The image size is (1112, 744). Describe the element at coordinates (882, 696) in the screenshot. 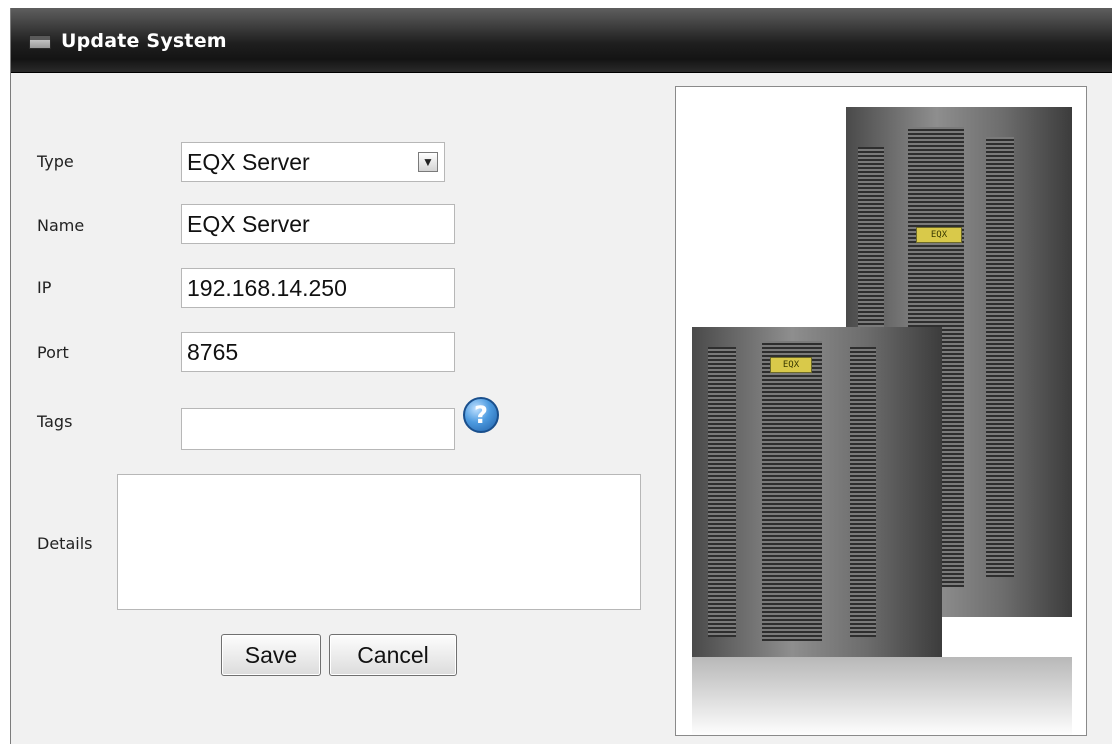

I see `floor-reflection` at that location.